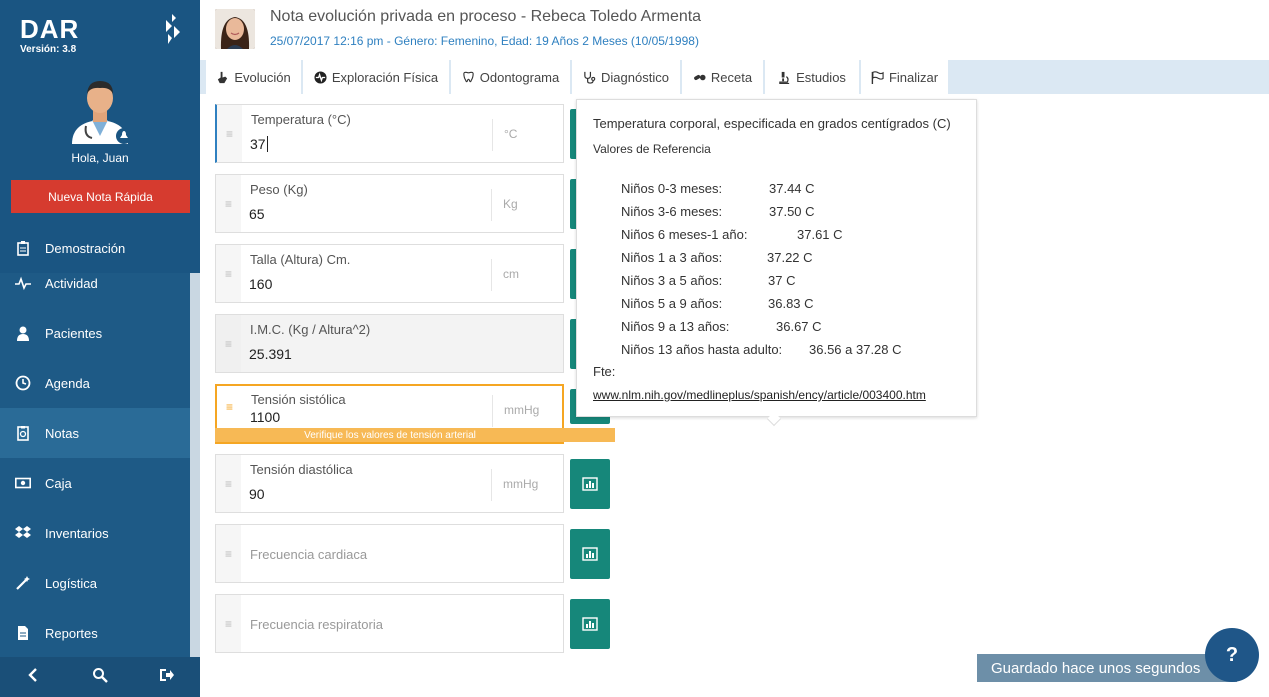  I want to click on height-input: 160, so click(364, 284).